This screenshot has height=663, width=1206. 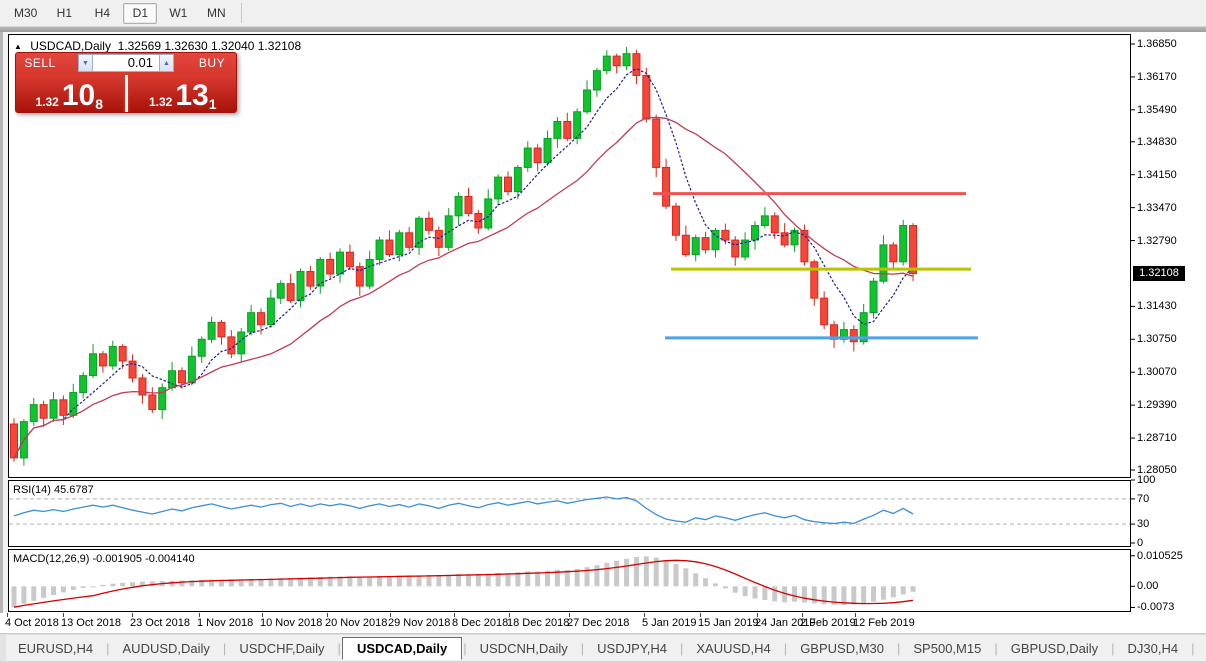 What do you see at coordinates (25, 13) in the screenshot?
I see `timeframe-button-m30: M30` at bounding box center [25, 13].